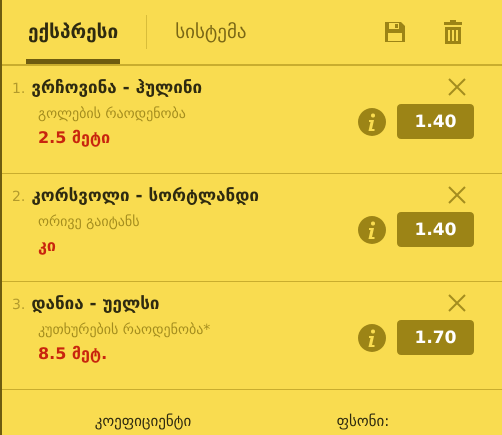 This screenshot has height=435, width=502. Describe the element at coordinates (211, 32) in the screenshot. I see `tab: სისტემა` at that location.